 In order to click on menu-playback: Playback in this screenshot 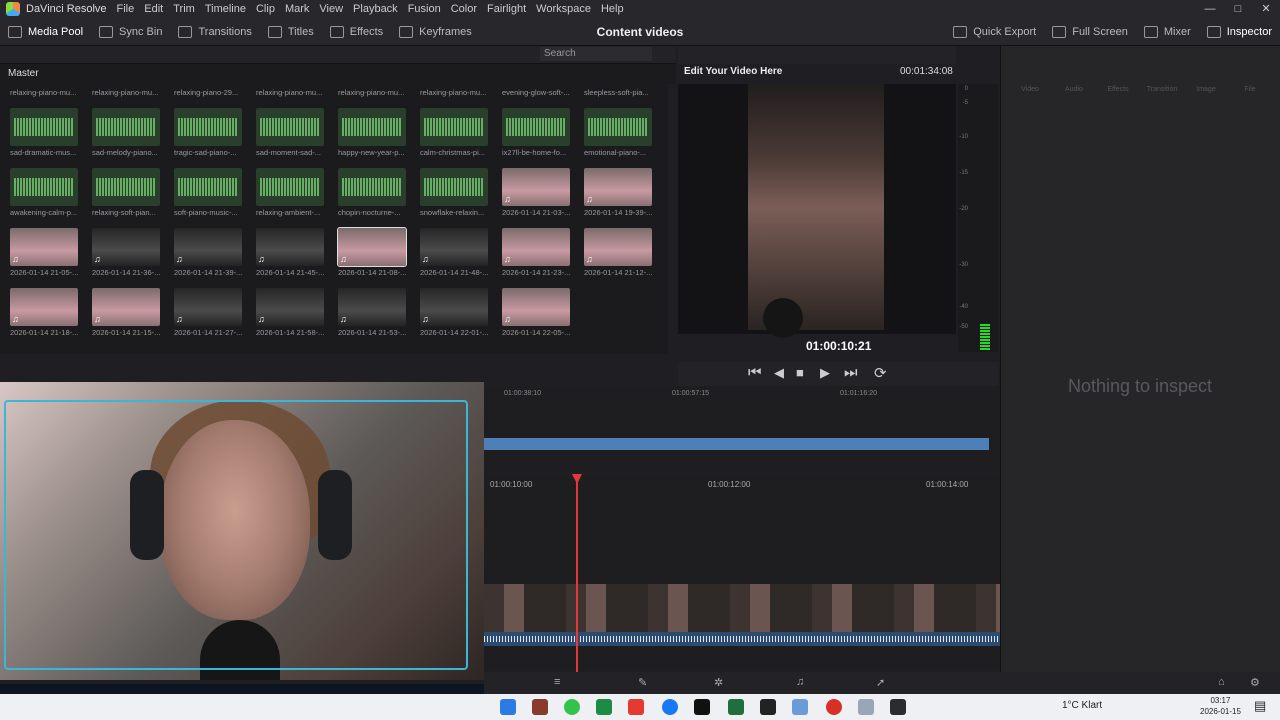, I will do `click(375, 9)`.